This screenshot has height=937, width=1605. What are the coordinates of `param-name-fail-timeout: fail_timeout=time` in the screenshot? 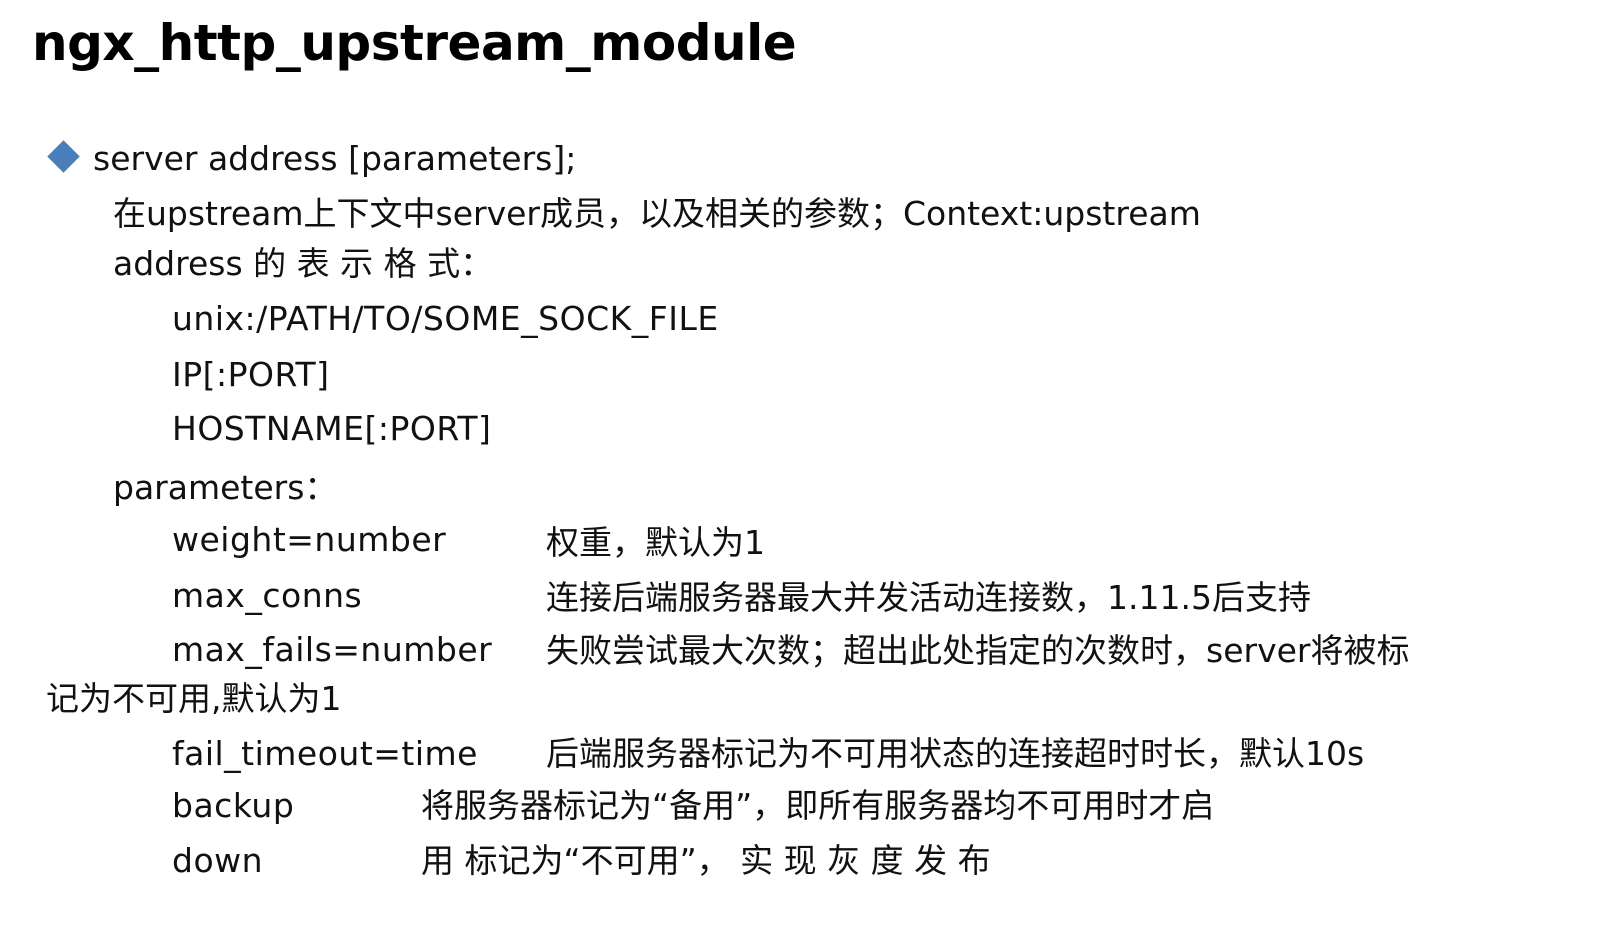 It's located at (325, 753).